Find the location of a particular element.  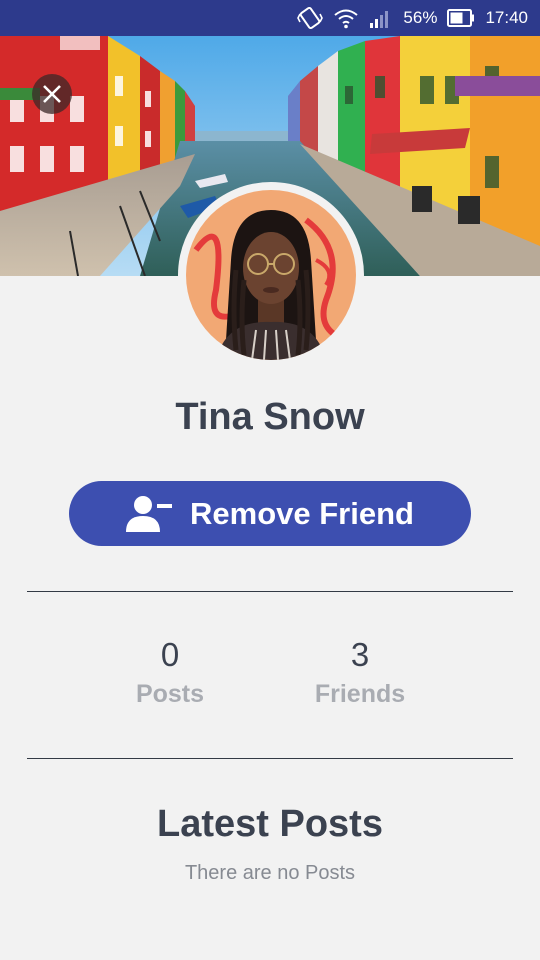

signal-icon is located at coordinates (381, 18).